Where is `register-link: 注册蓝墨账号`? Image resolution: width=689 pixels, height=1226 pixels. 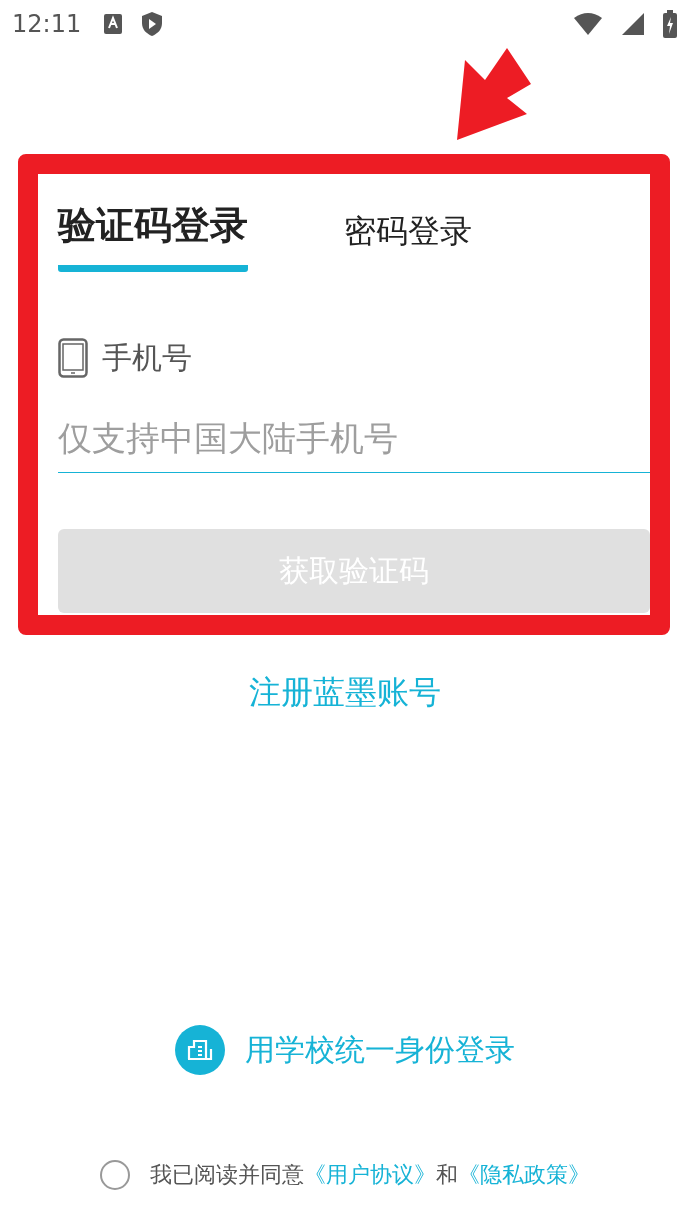 register-link: 注册蓝墨账号 is located at coordinates (344, 693).